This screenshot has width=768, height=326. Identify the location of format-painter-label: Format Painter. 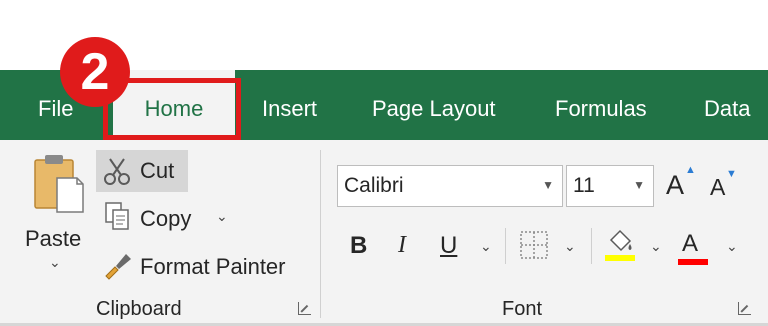
(213, 267).